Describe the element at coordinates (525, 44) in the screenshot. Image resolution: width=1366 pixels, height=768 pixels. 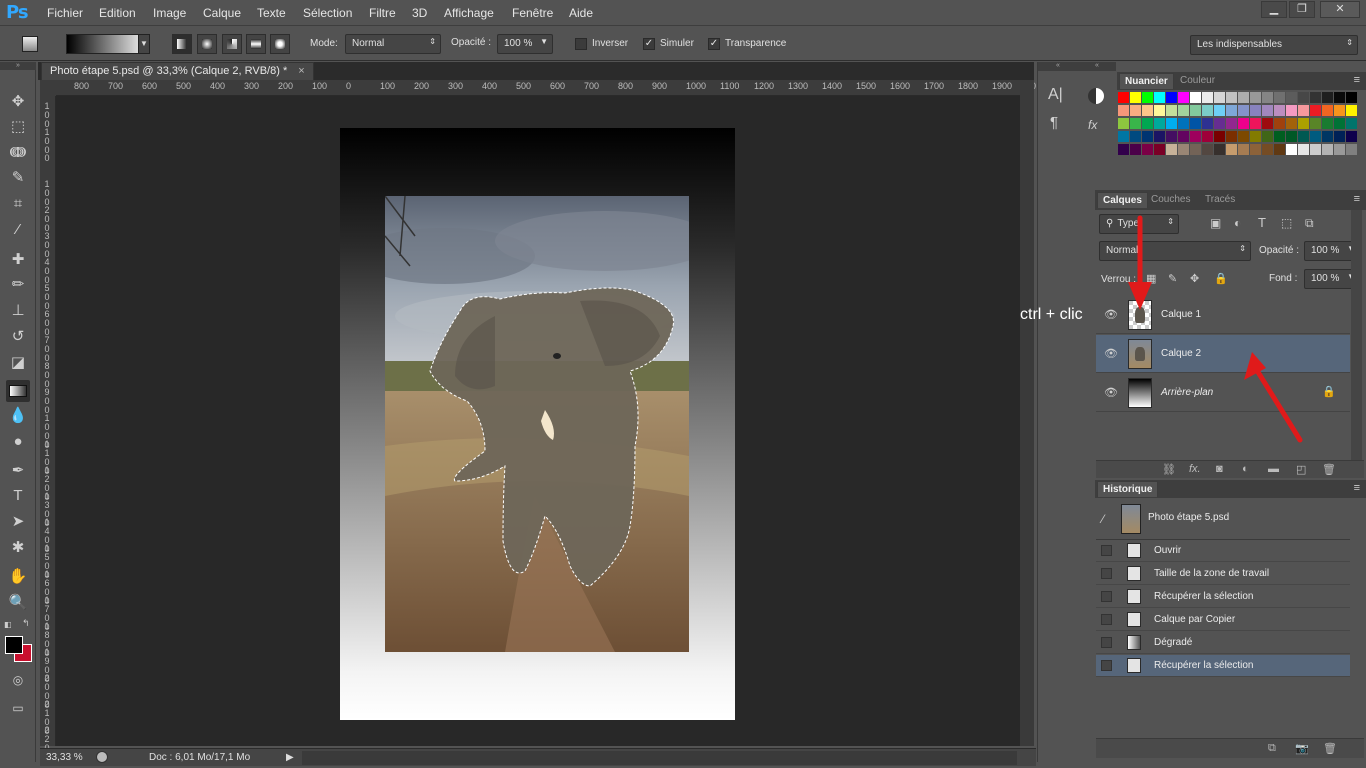
I see `opacity-input: 100 % ▼` at that location.